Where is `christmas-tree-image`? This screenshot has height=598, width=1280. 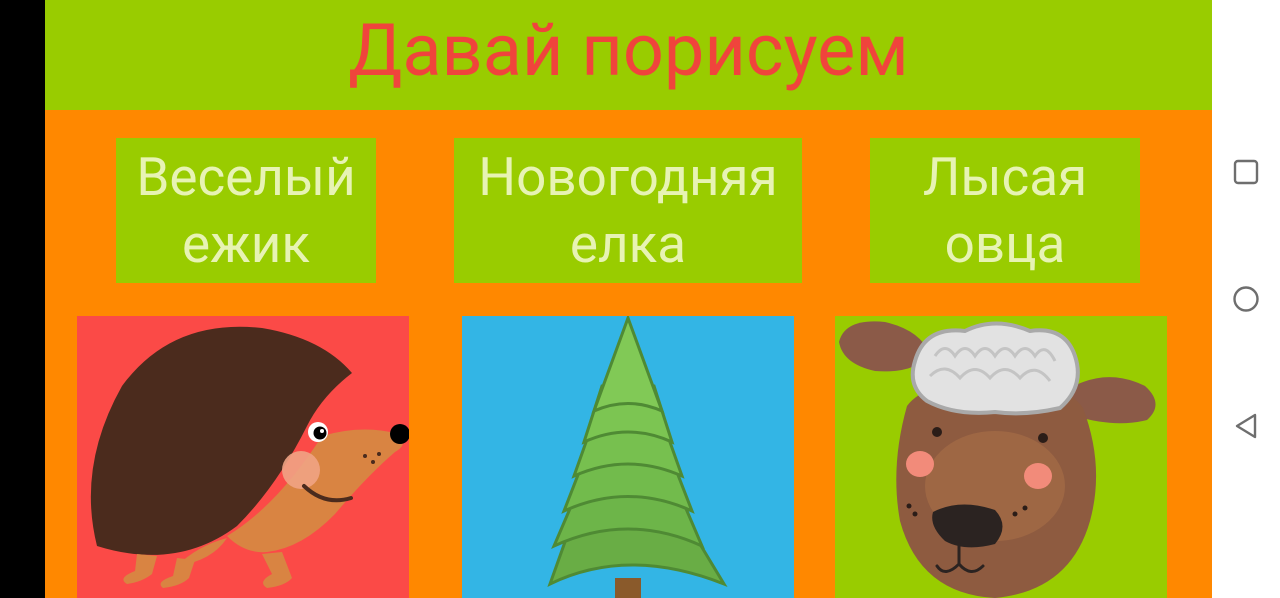 christmas-tree-image is located at coordinates (628, 457).